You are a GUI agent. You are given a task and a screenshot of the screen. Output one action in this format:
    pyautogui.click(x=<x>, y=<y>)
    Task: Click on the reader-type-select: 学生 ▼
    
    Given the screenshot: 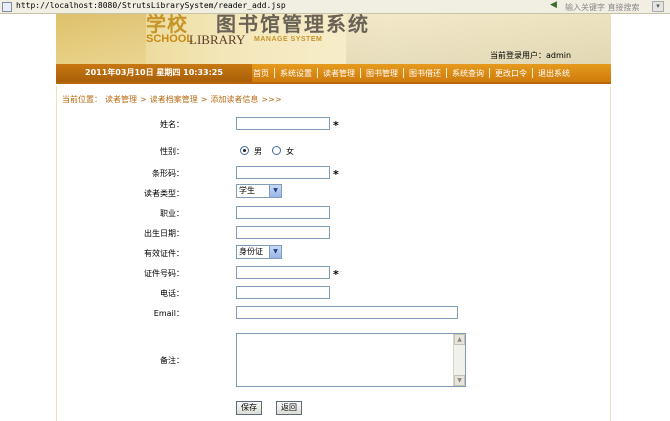 What is the action you would take?
    pyautogui.click(x=259, y=191)
    